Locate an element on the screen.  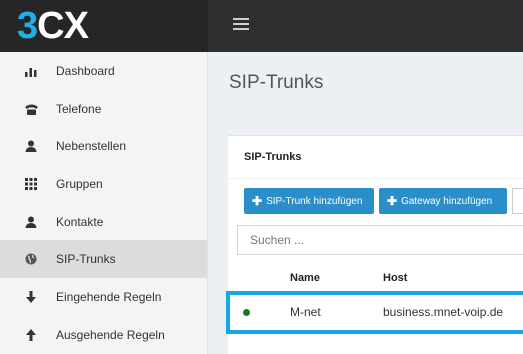
page-title: SIP-Trunks is located at coordinates (276, 82).